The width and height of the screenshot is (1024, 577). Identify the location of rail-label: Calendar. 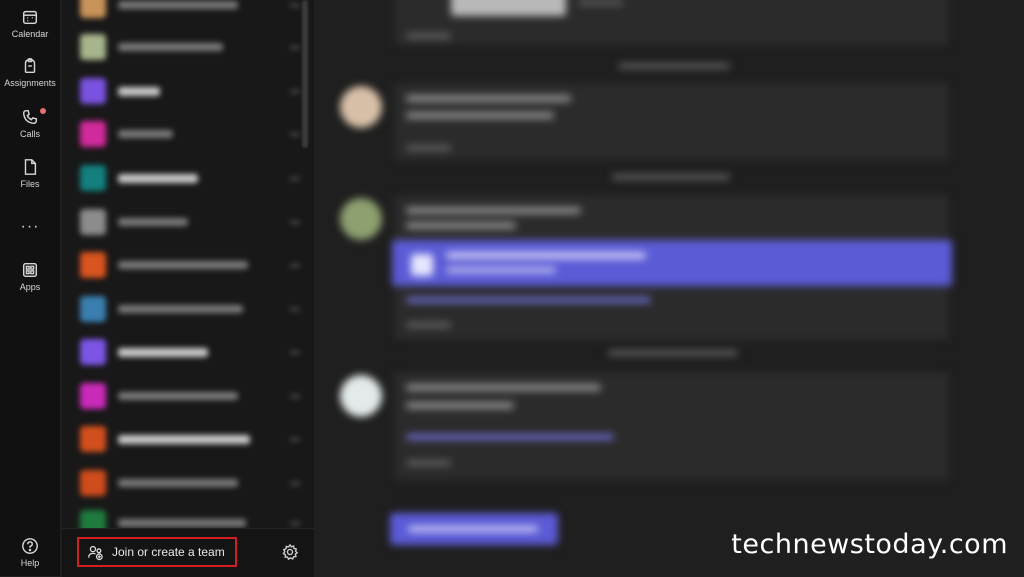
(30, 34).